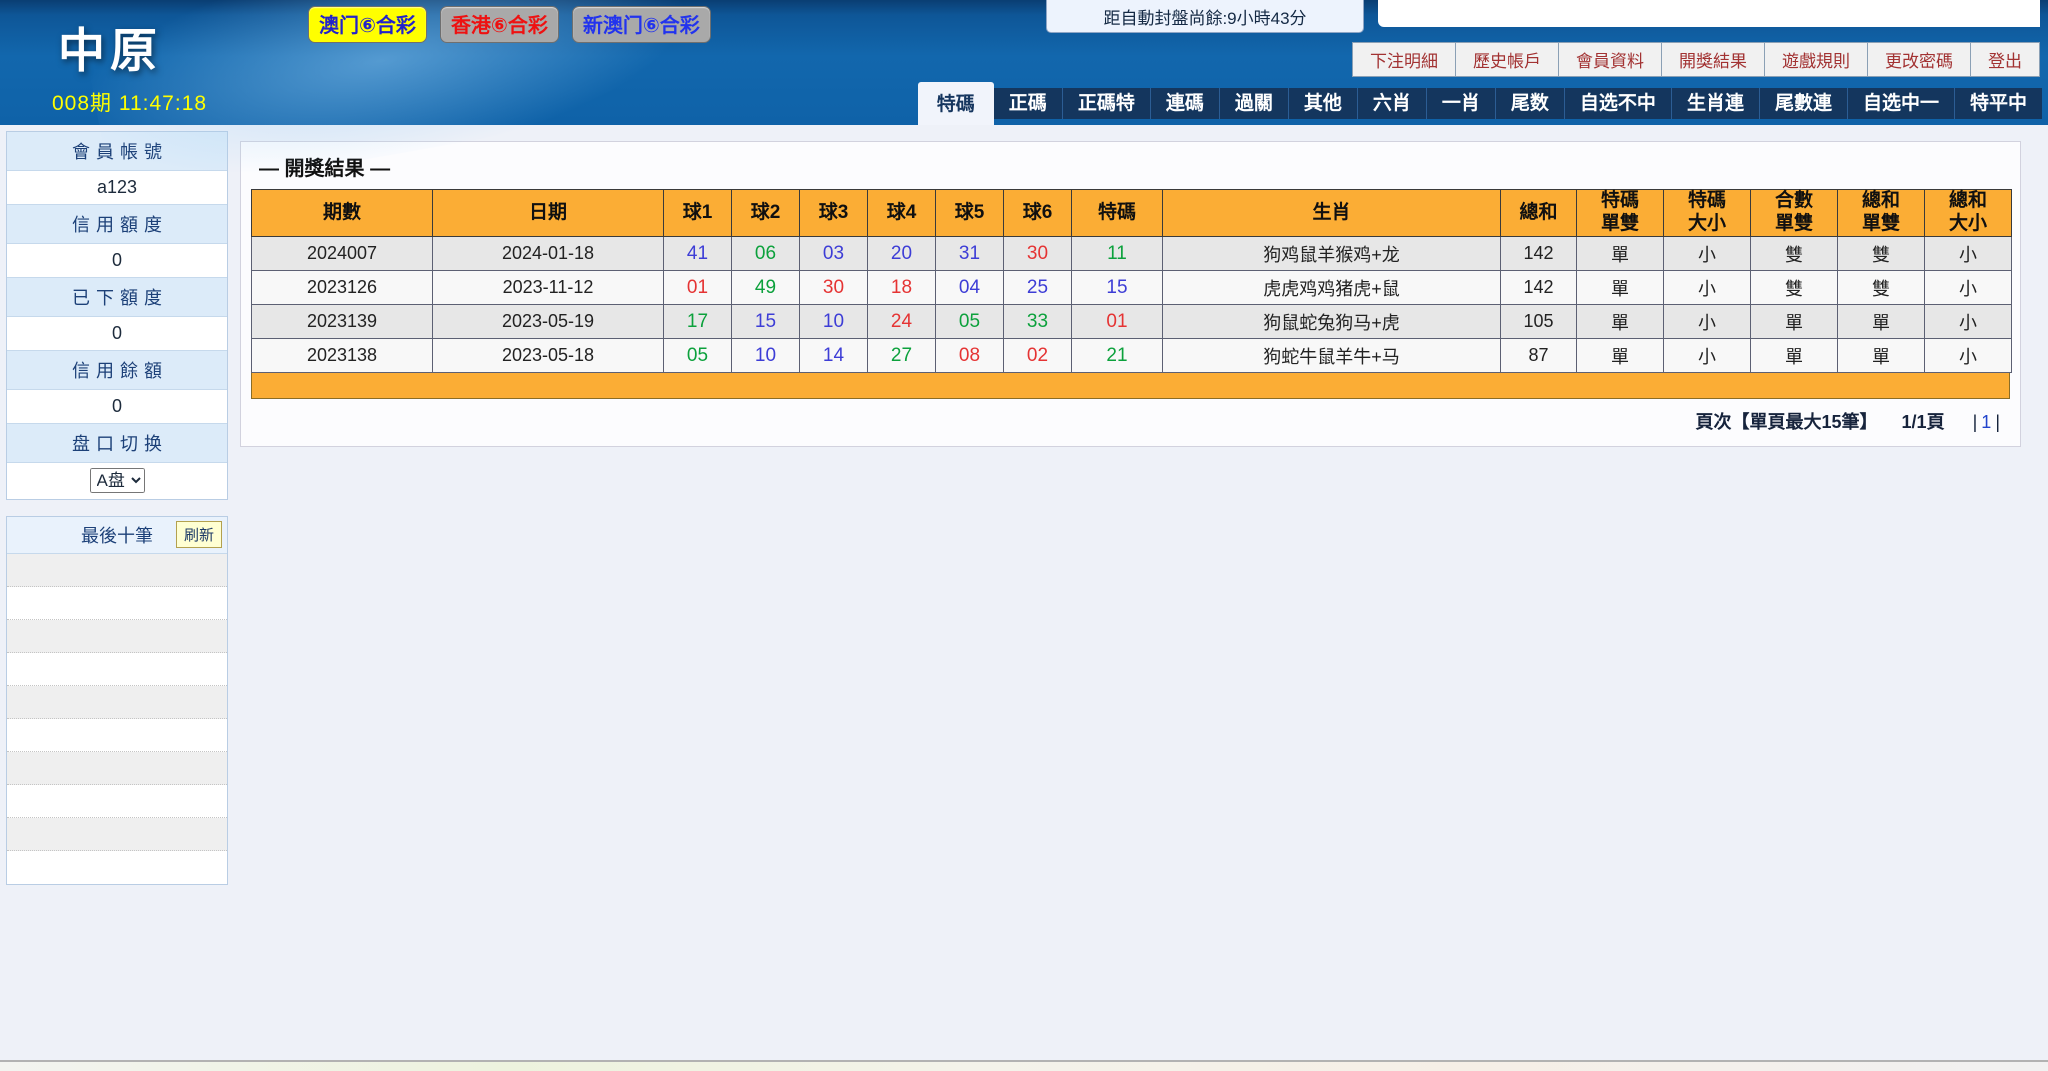  What do you see at coordinates (1185, 103) in the screenshot?
I see `nav-tab: 連碼` at bounding box center [1185, 103].